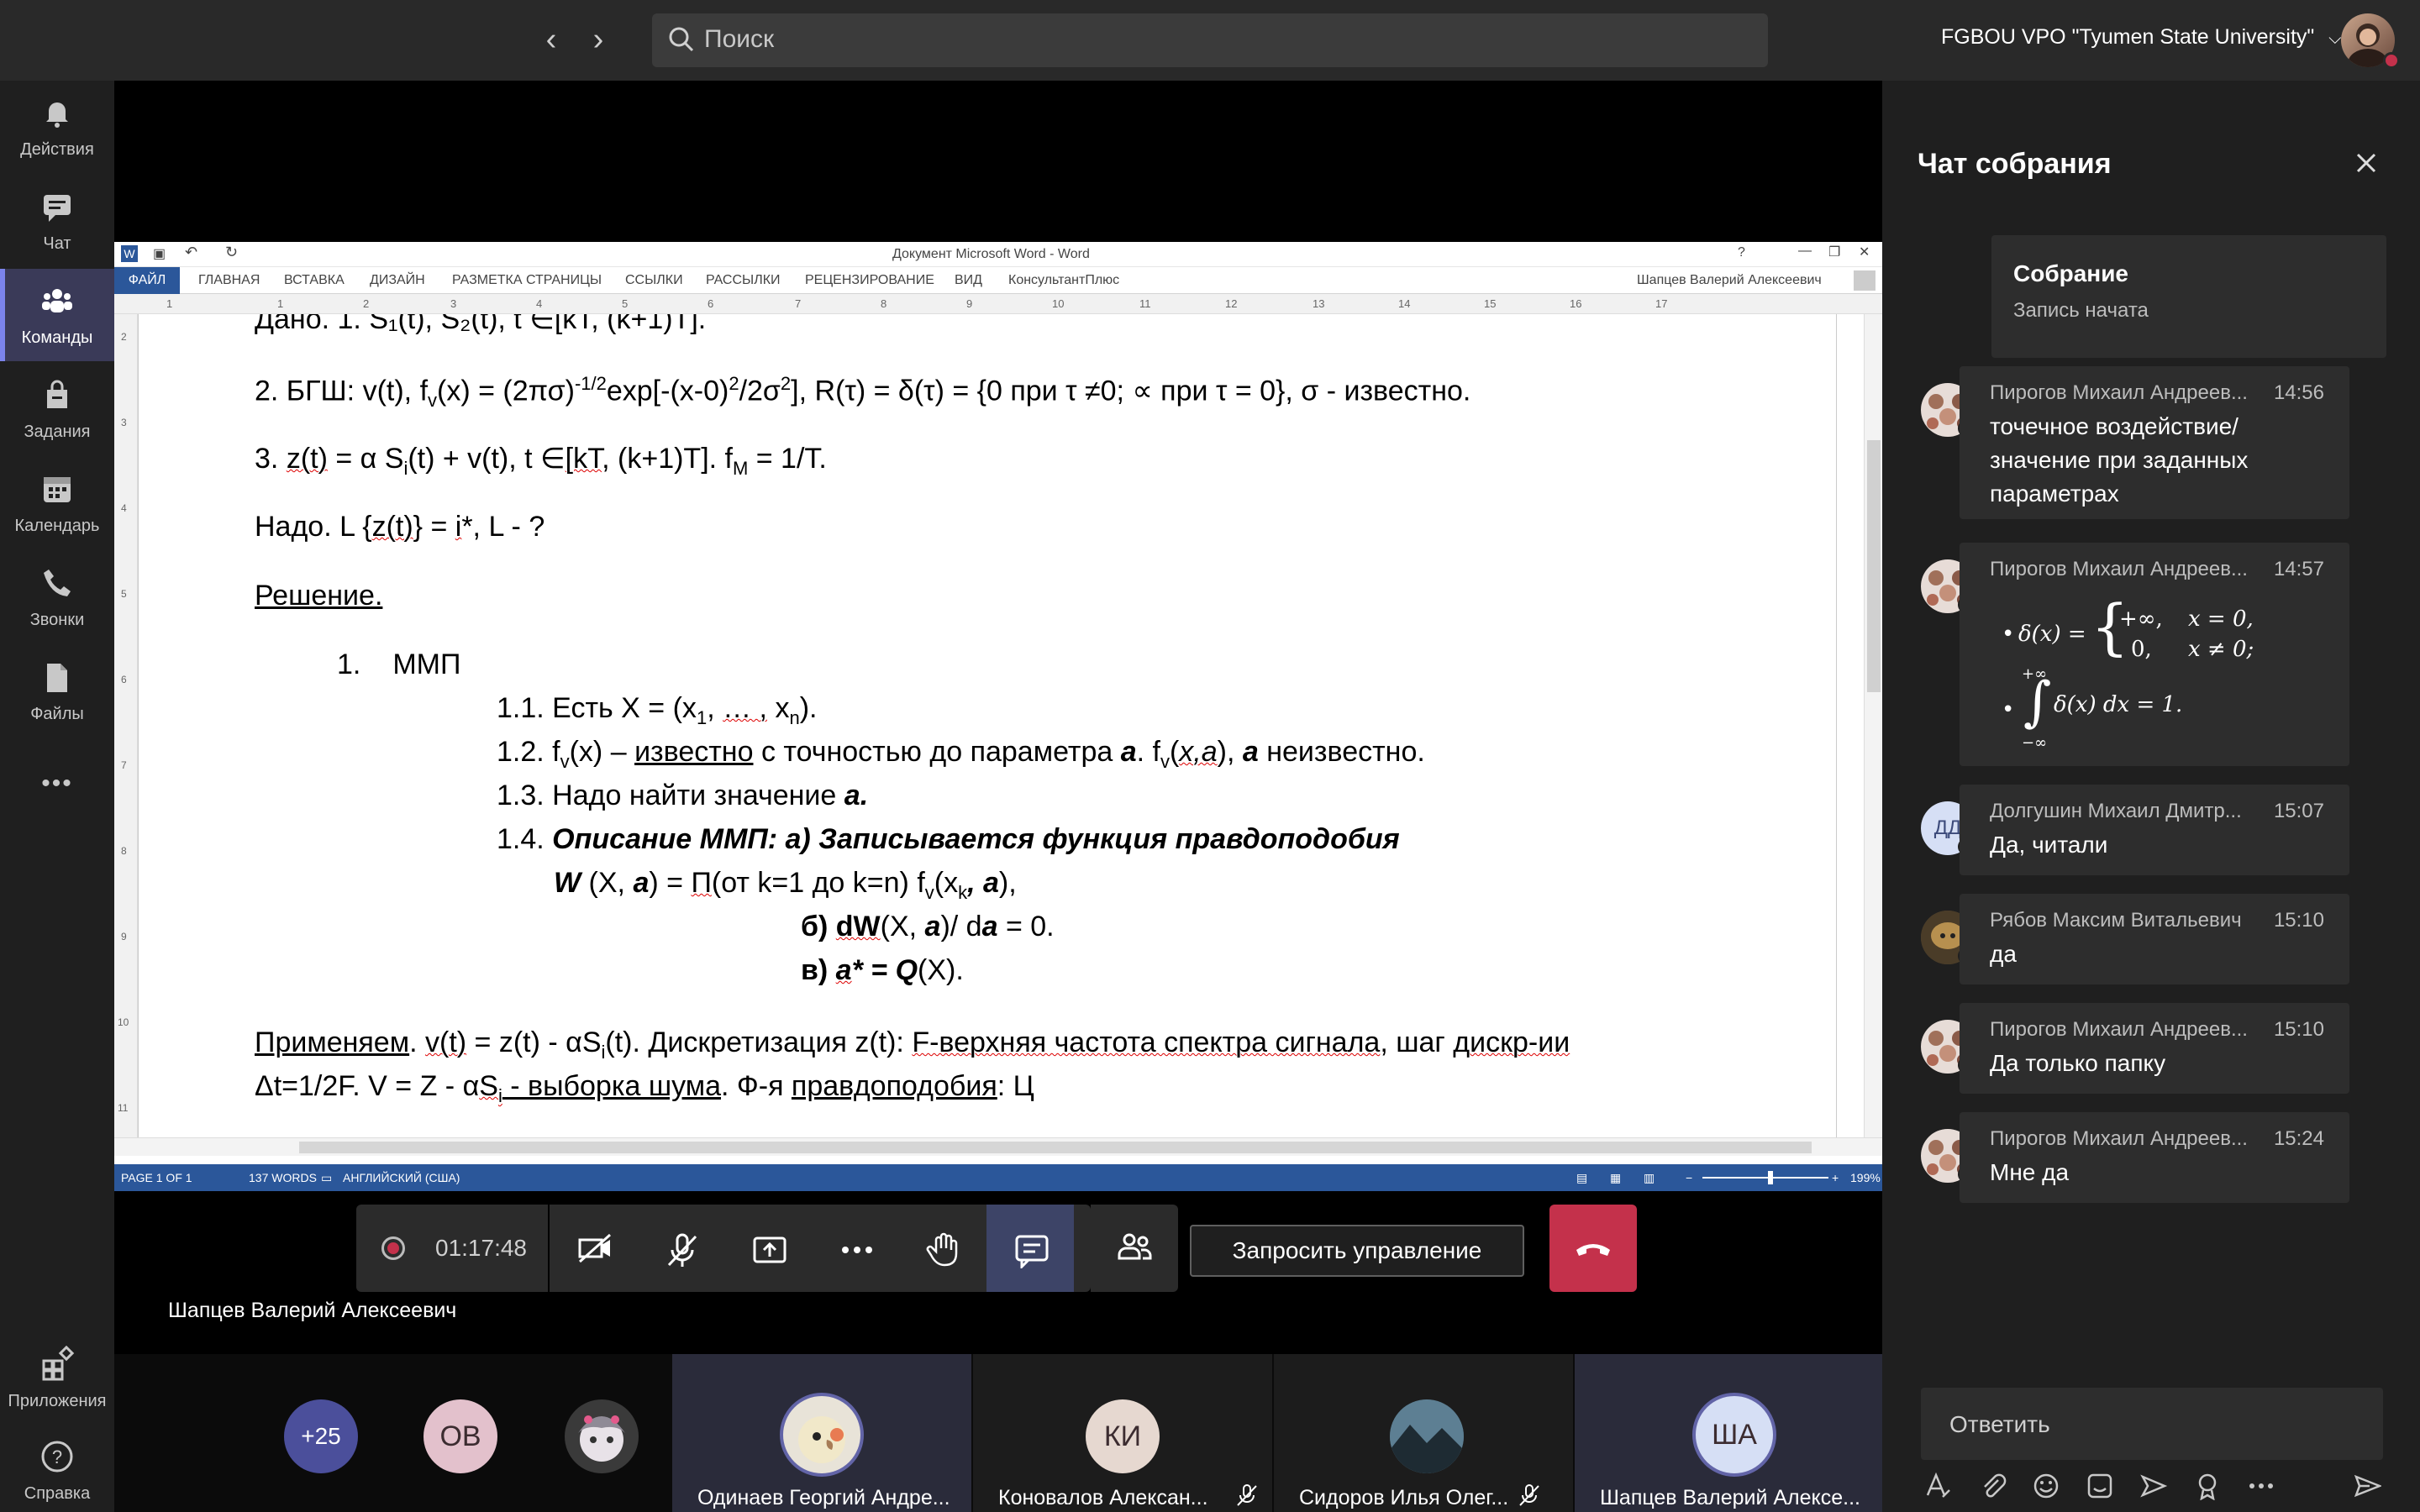  I want to click on more-actions-button, so click(855, 1248).